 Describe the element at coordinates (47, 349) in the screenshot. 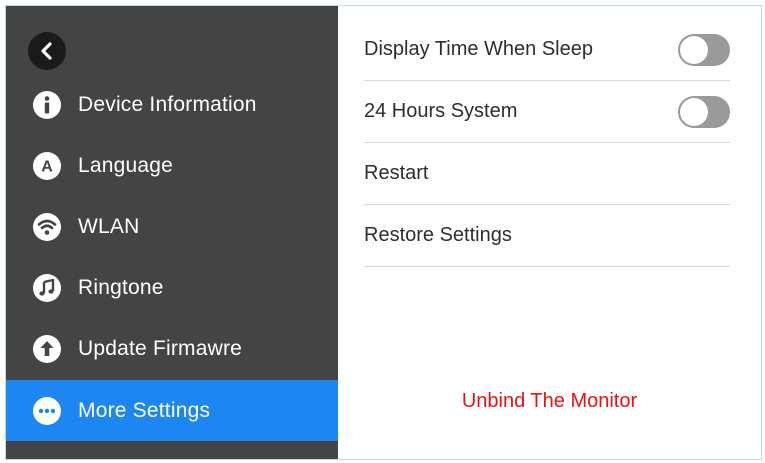

I see `upload-arrow-icon` at that location.